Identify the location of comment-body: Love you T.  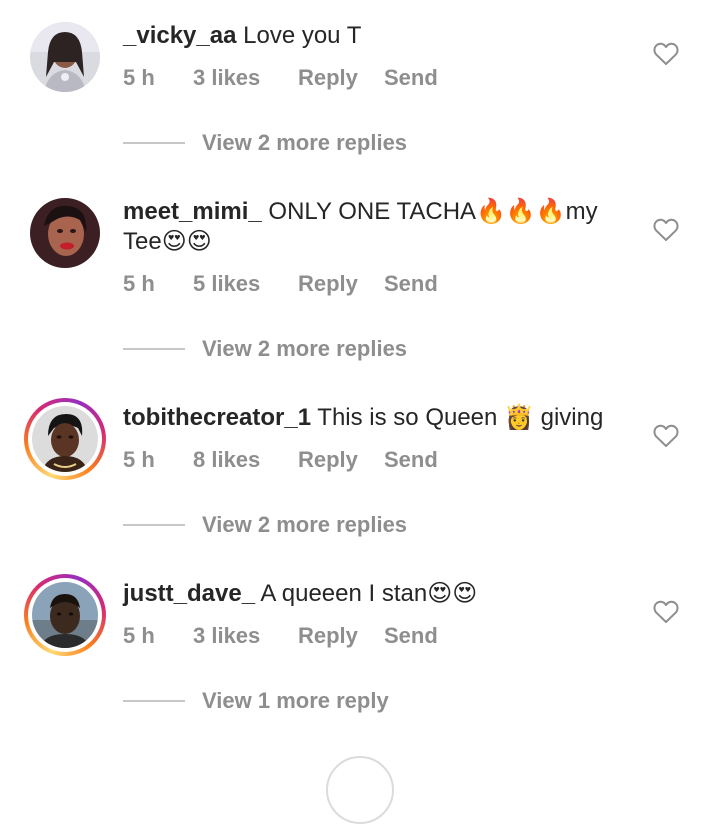
(302, 35).